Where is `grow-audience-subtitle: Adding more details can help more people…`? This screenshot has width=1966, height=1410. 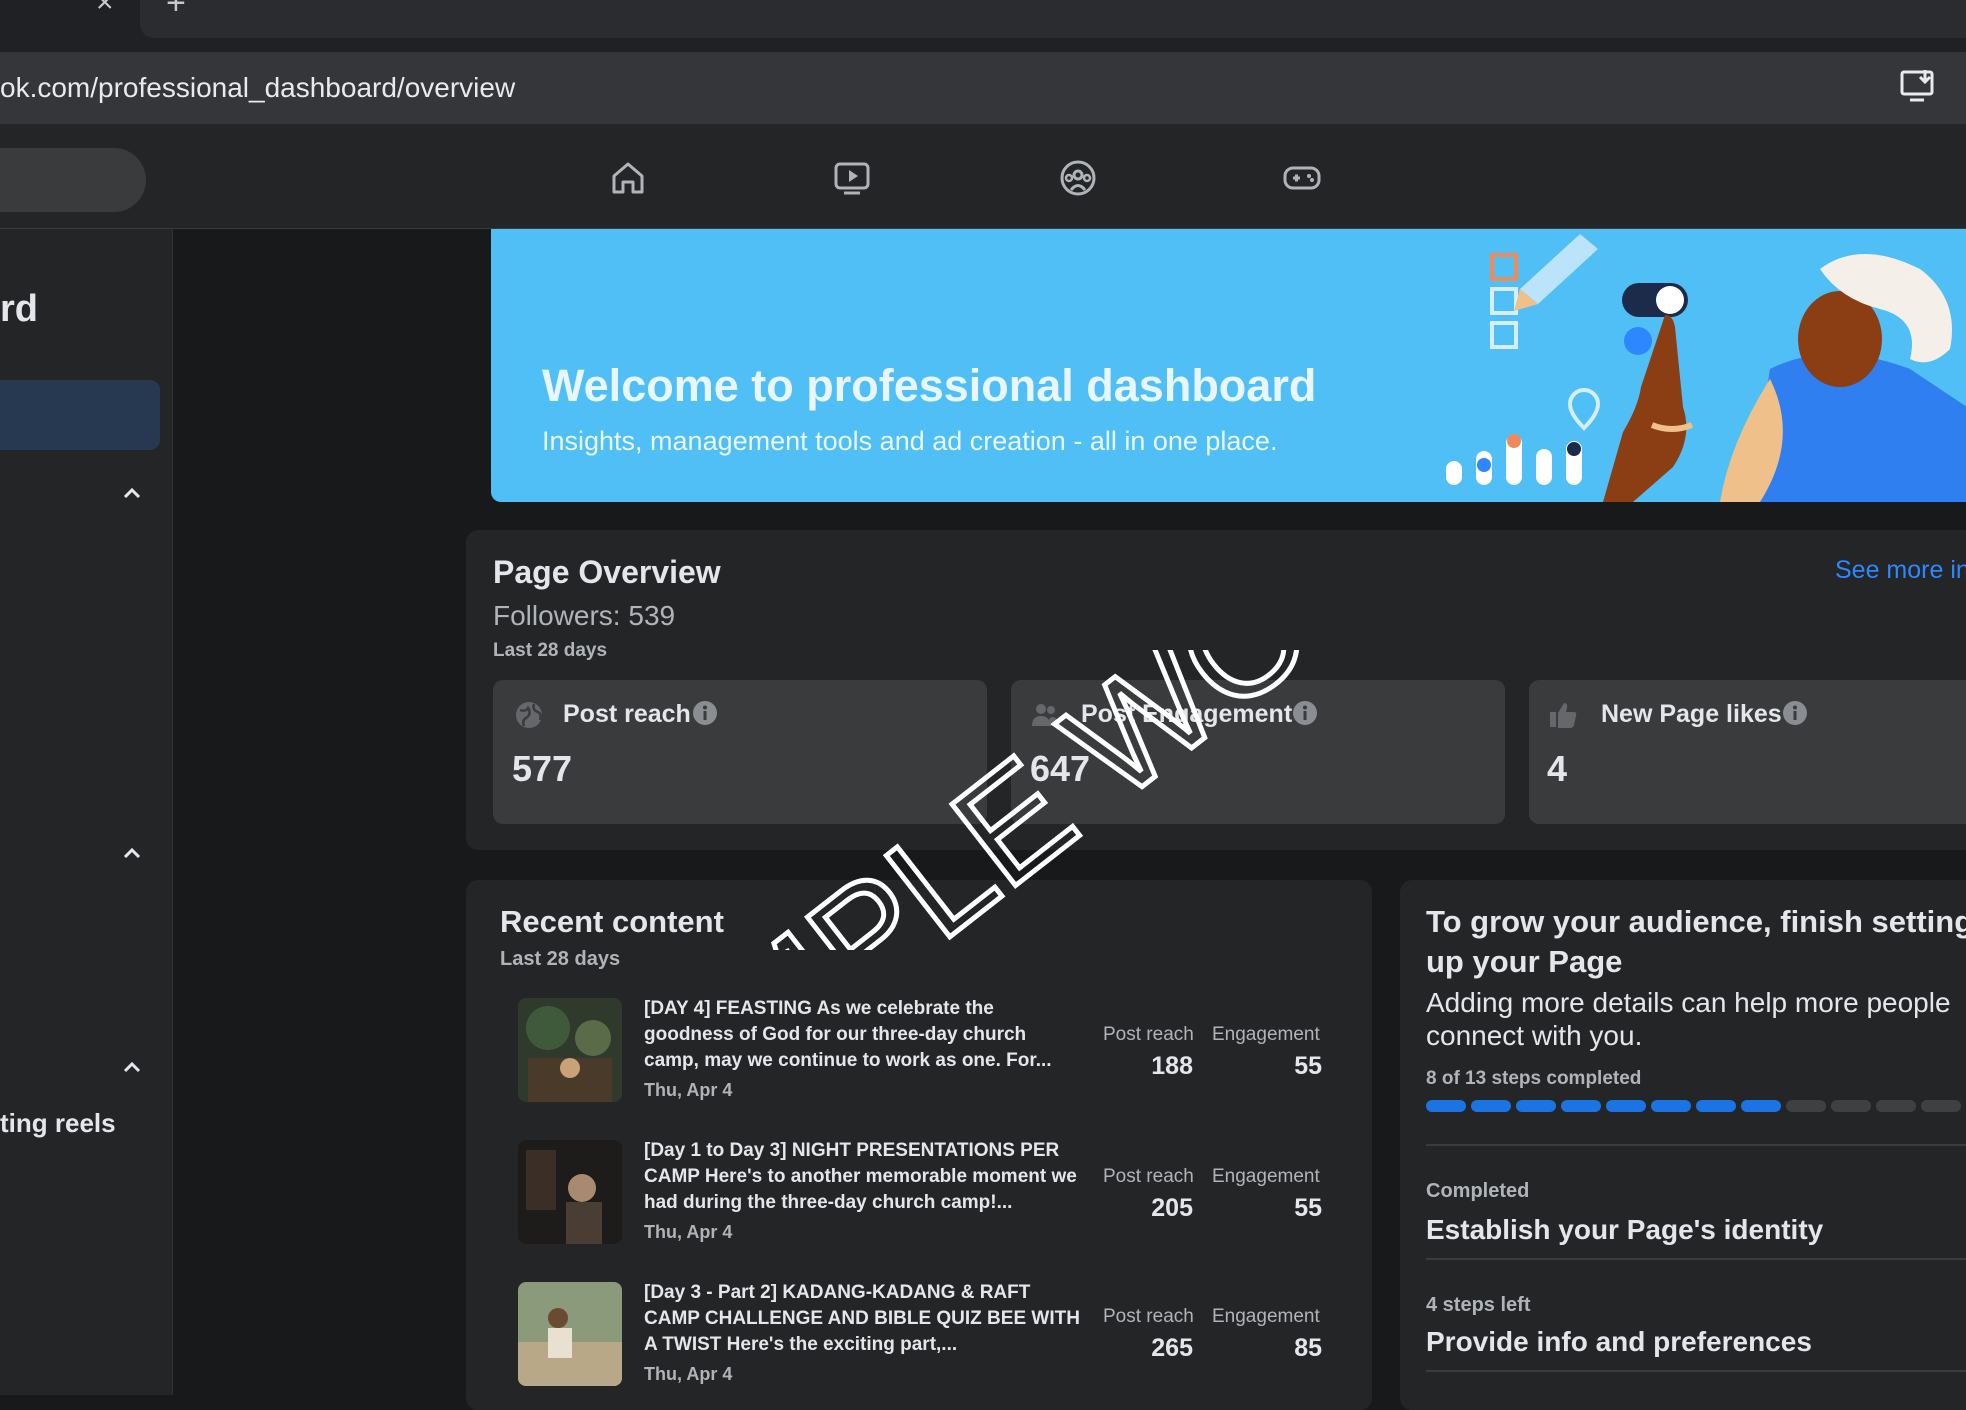 grow-audience-subtitle: Adding more details can help more people… is located at coordinates (1688, 1019).